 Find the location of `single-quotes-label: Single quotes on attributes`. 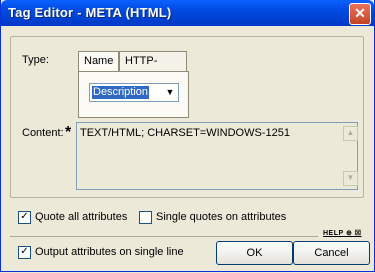

single-quotes-label: Single quotes on attributes is located at coordinates (221, 217).